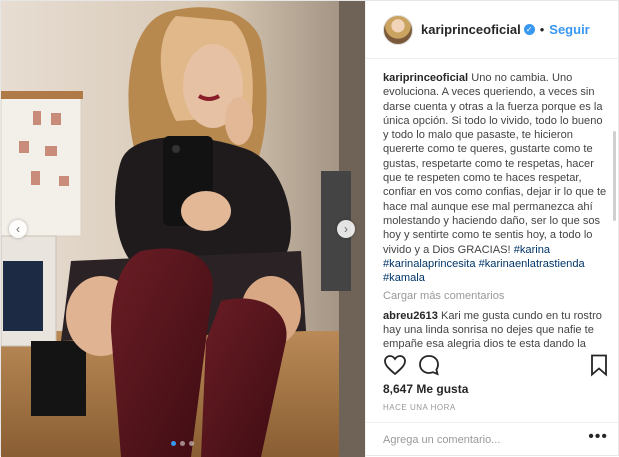  Describe the element at coordinates (497, 296) in the screenshot. I see `load-more-comments: Cargar más comentarios` at that location.